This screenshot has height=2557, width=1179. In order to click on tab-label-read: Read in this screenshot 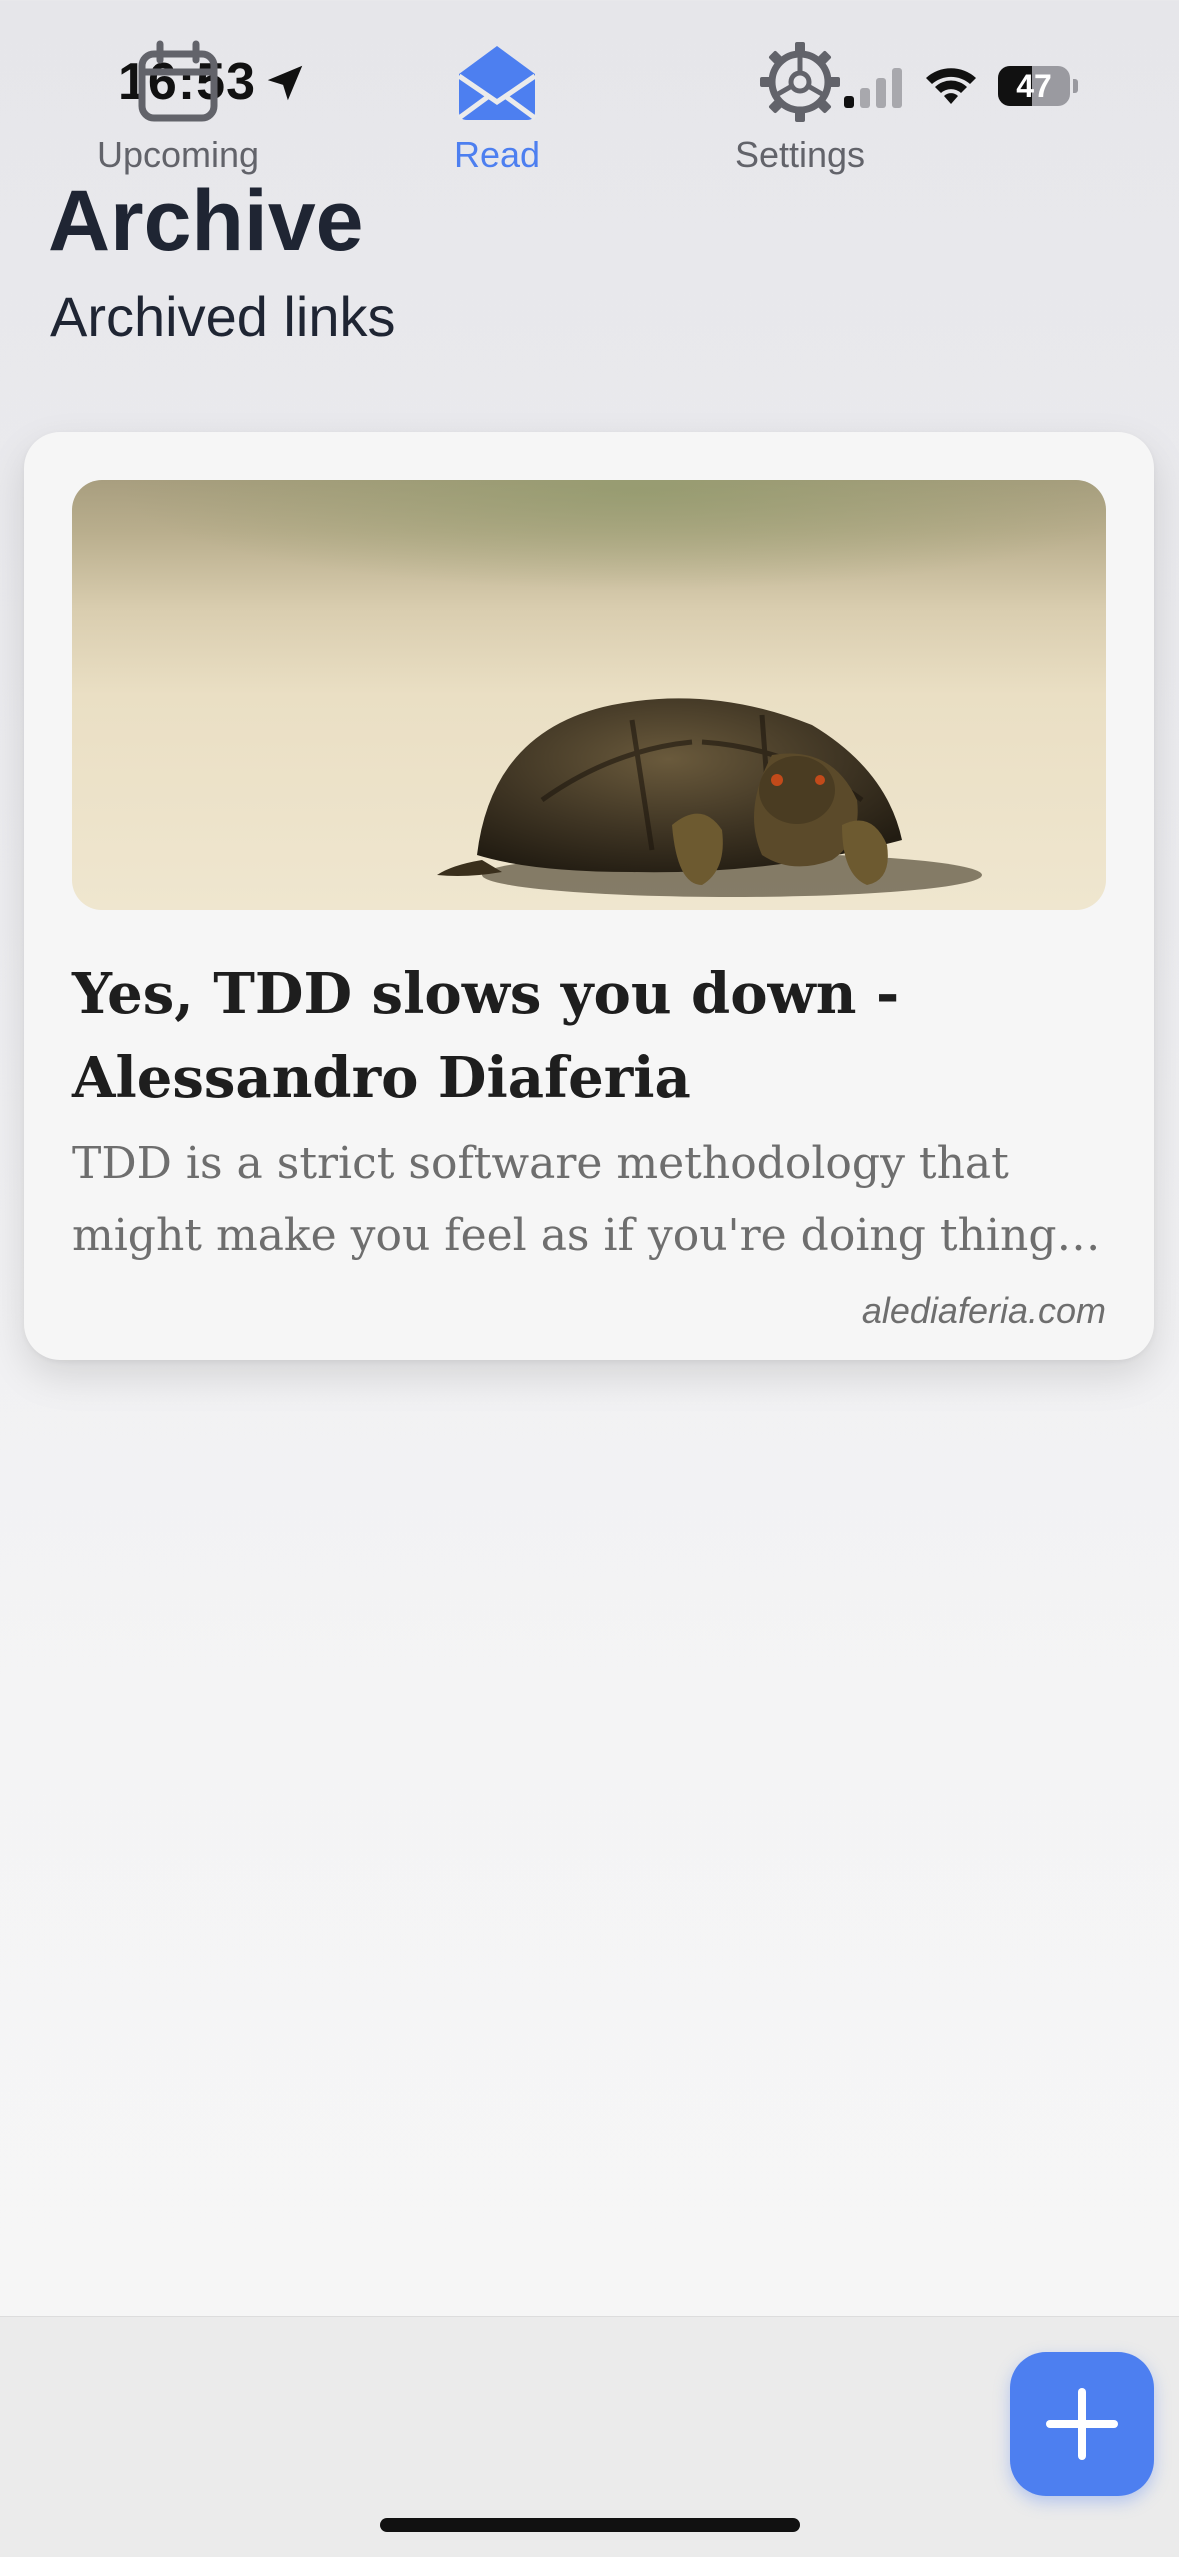, I will do `click(497, 154)`.